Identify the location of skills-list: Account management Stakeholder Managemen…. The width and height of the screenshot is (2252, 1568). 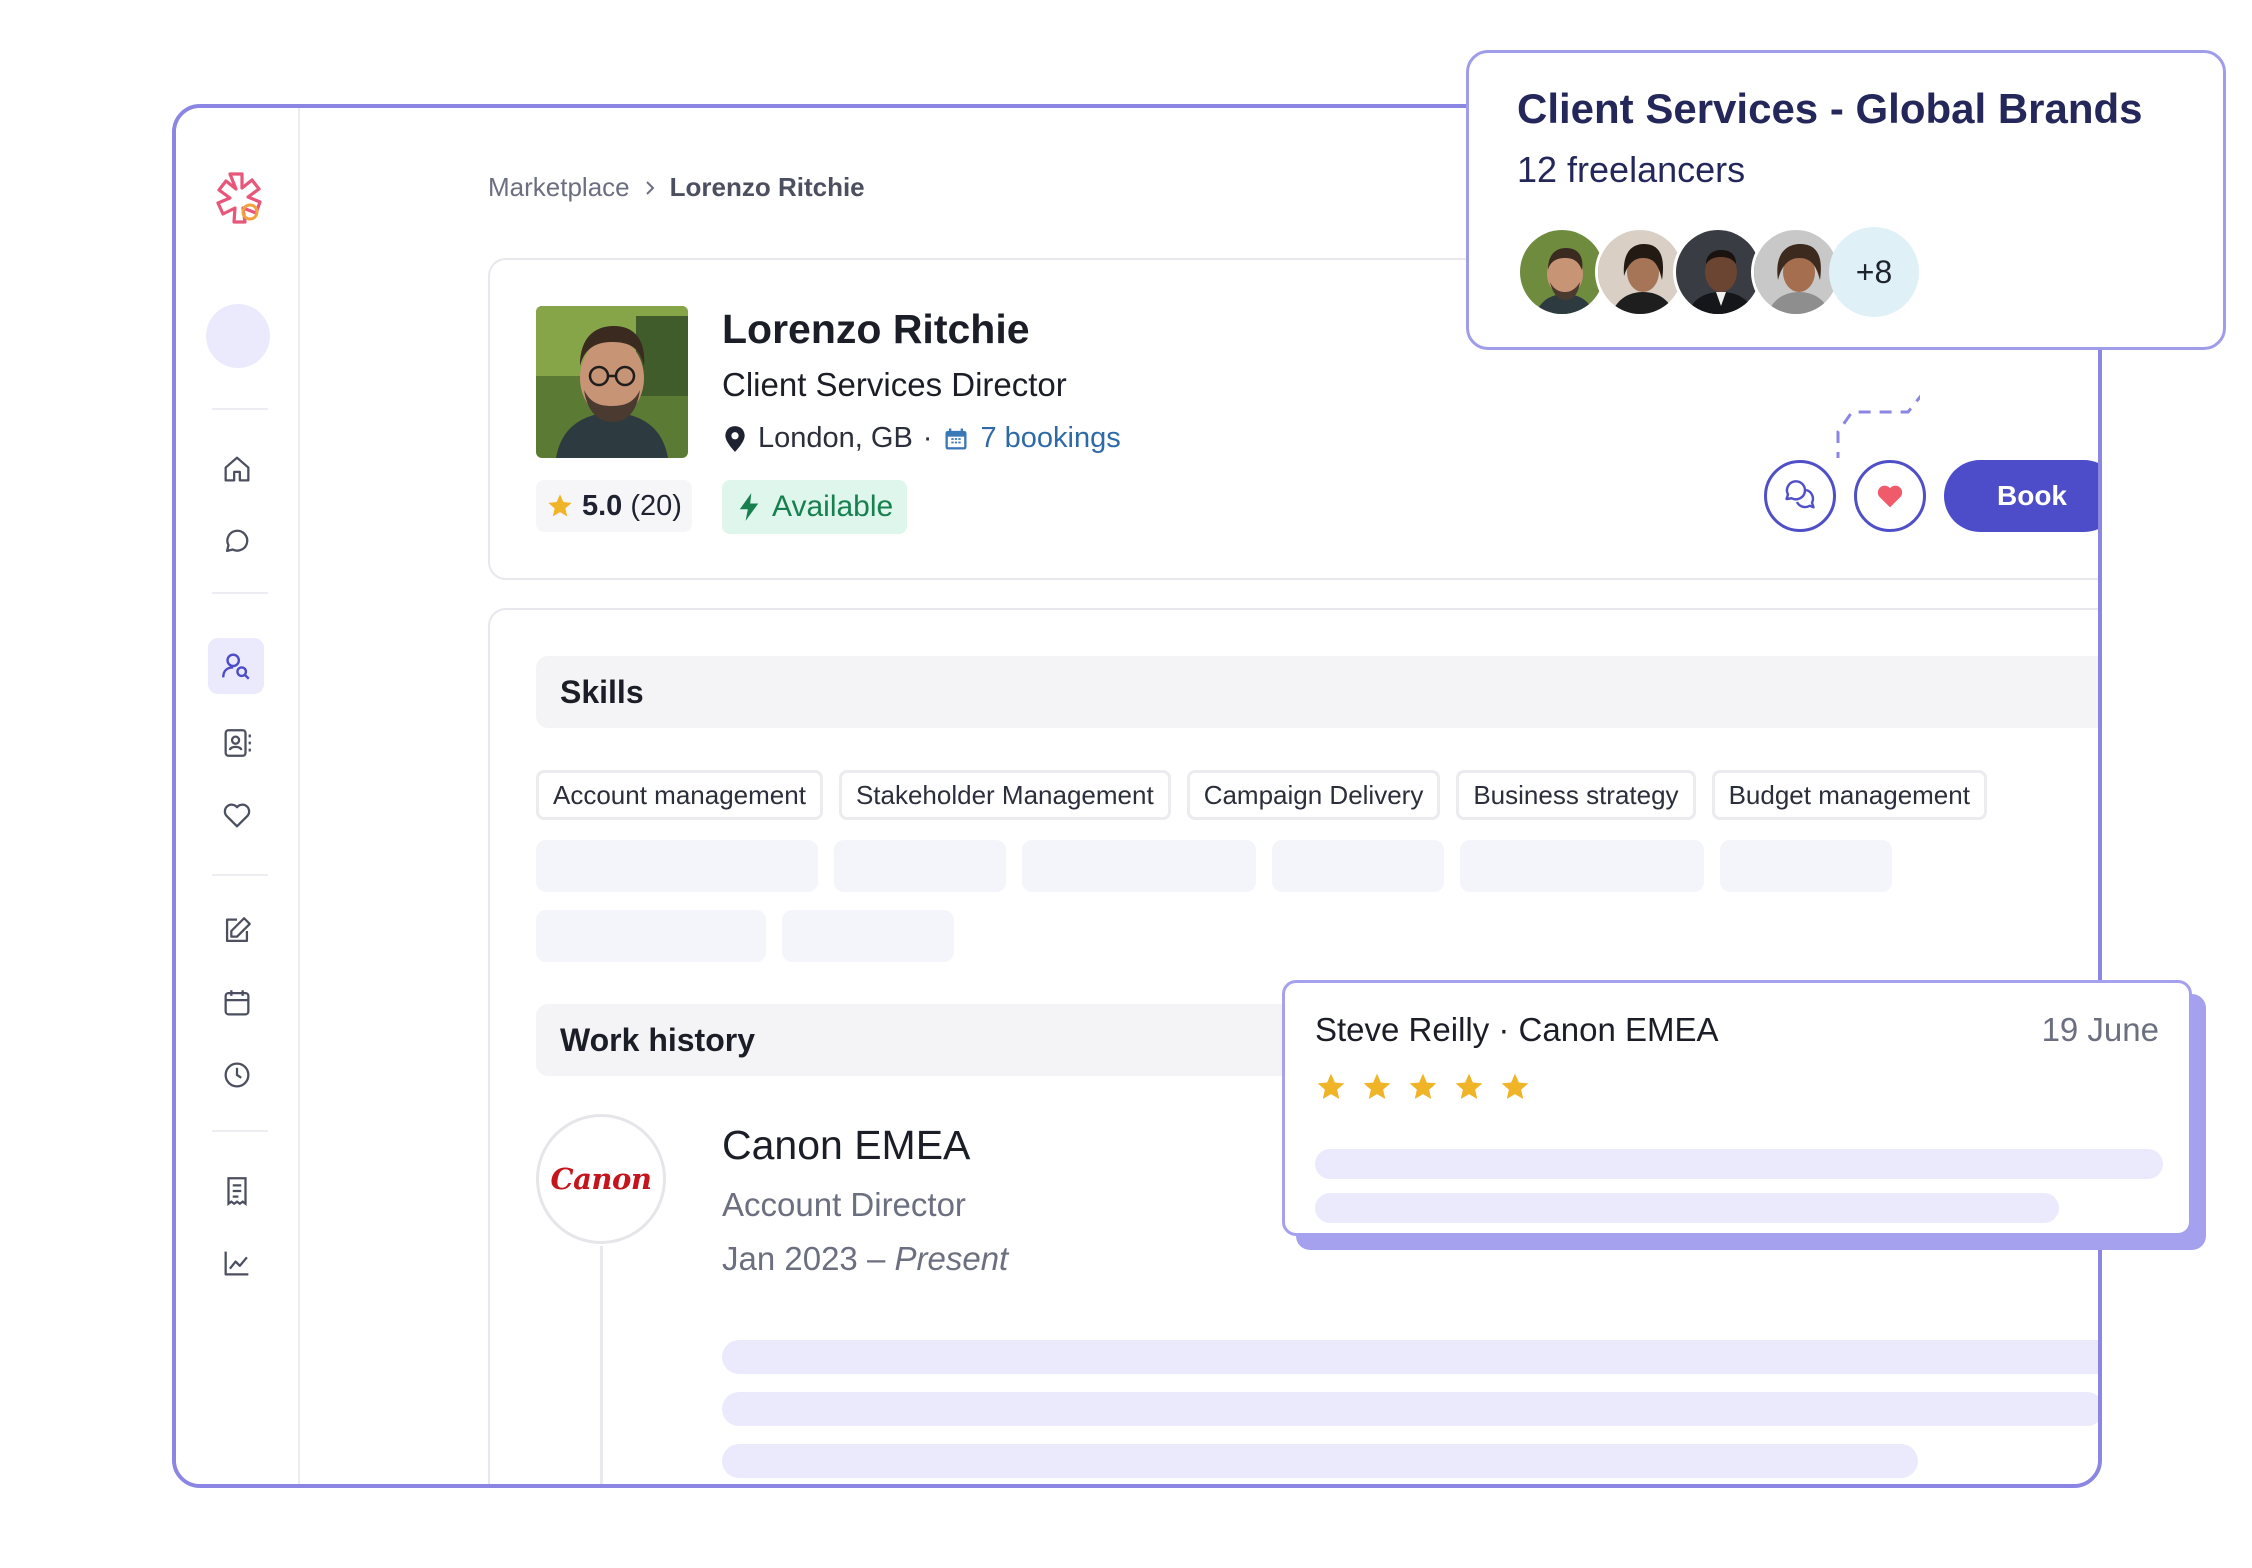
(1261, 795).